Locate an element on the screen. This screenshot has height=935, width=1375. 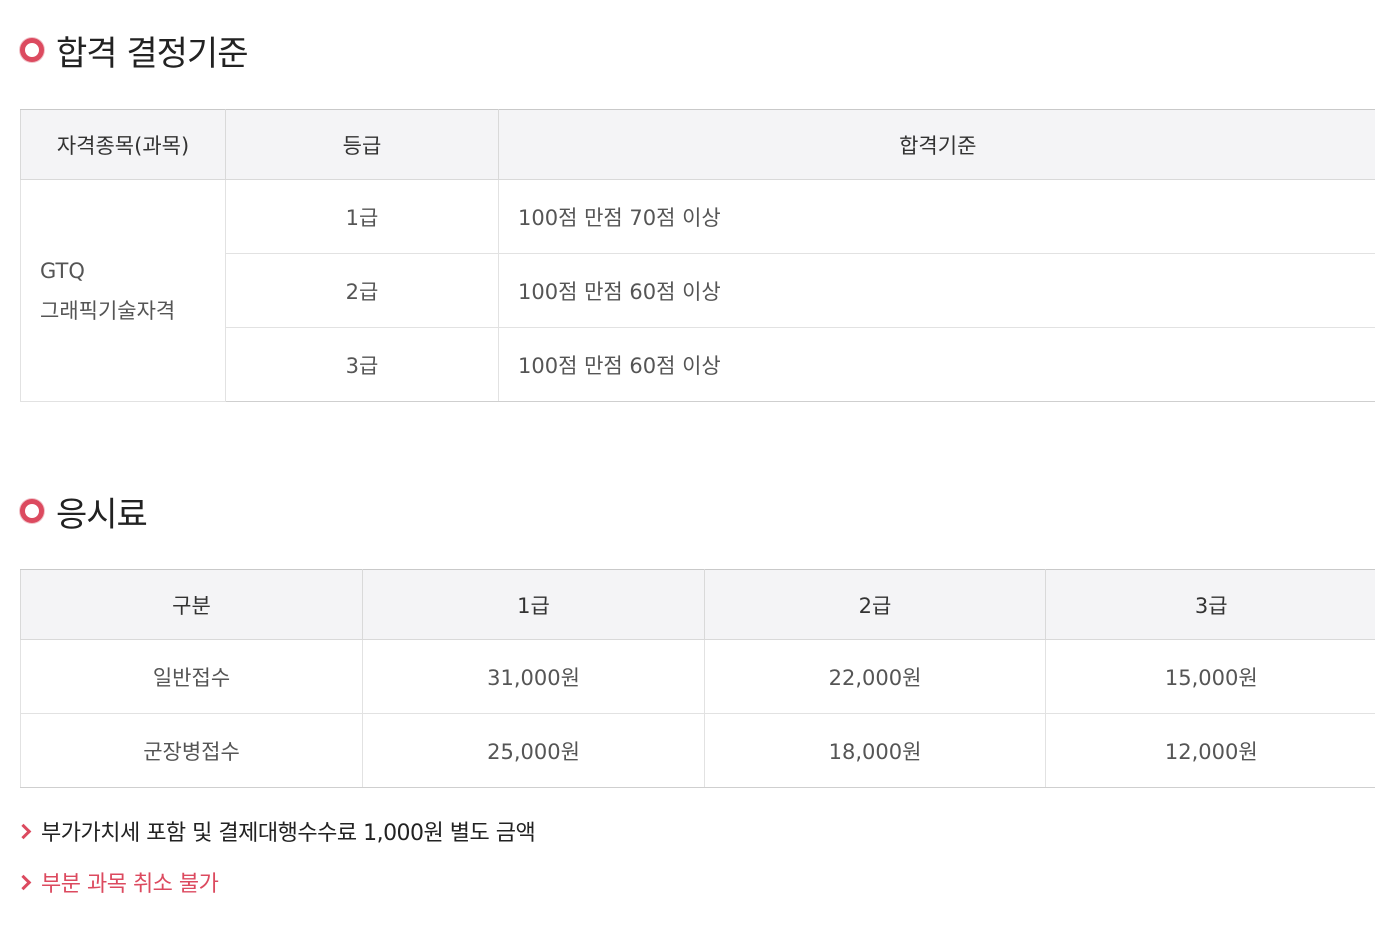
grade-cell: 3급 is located at coordinates (362, 364).